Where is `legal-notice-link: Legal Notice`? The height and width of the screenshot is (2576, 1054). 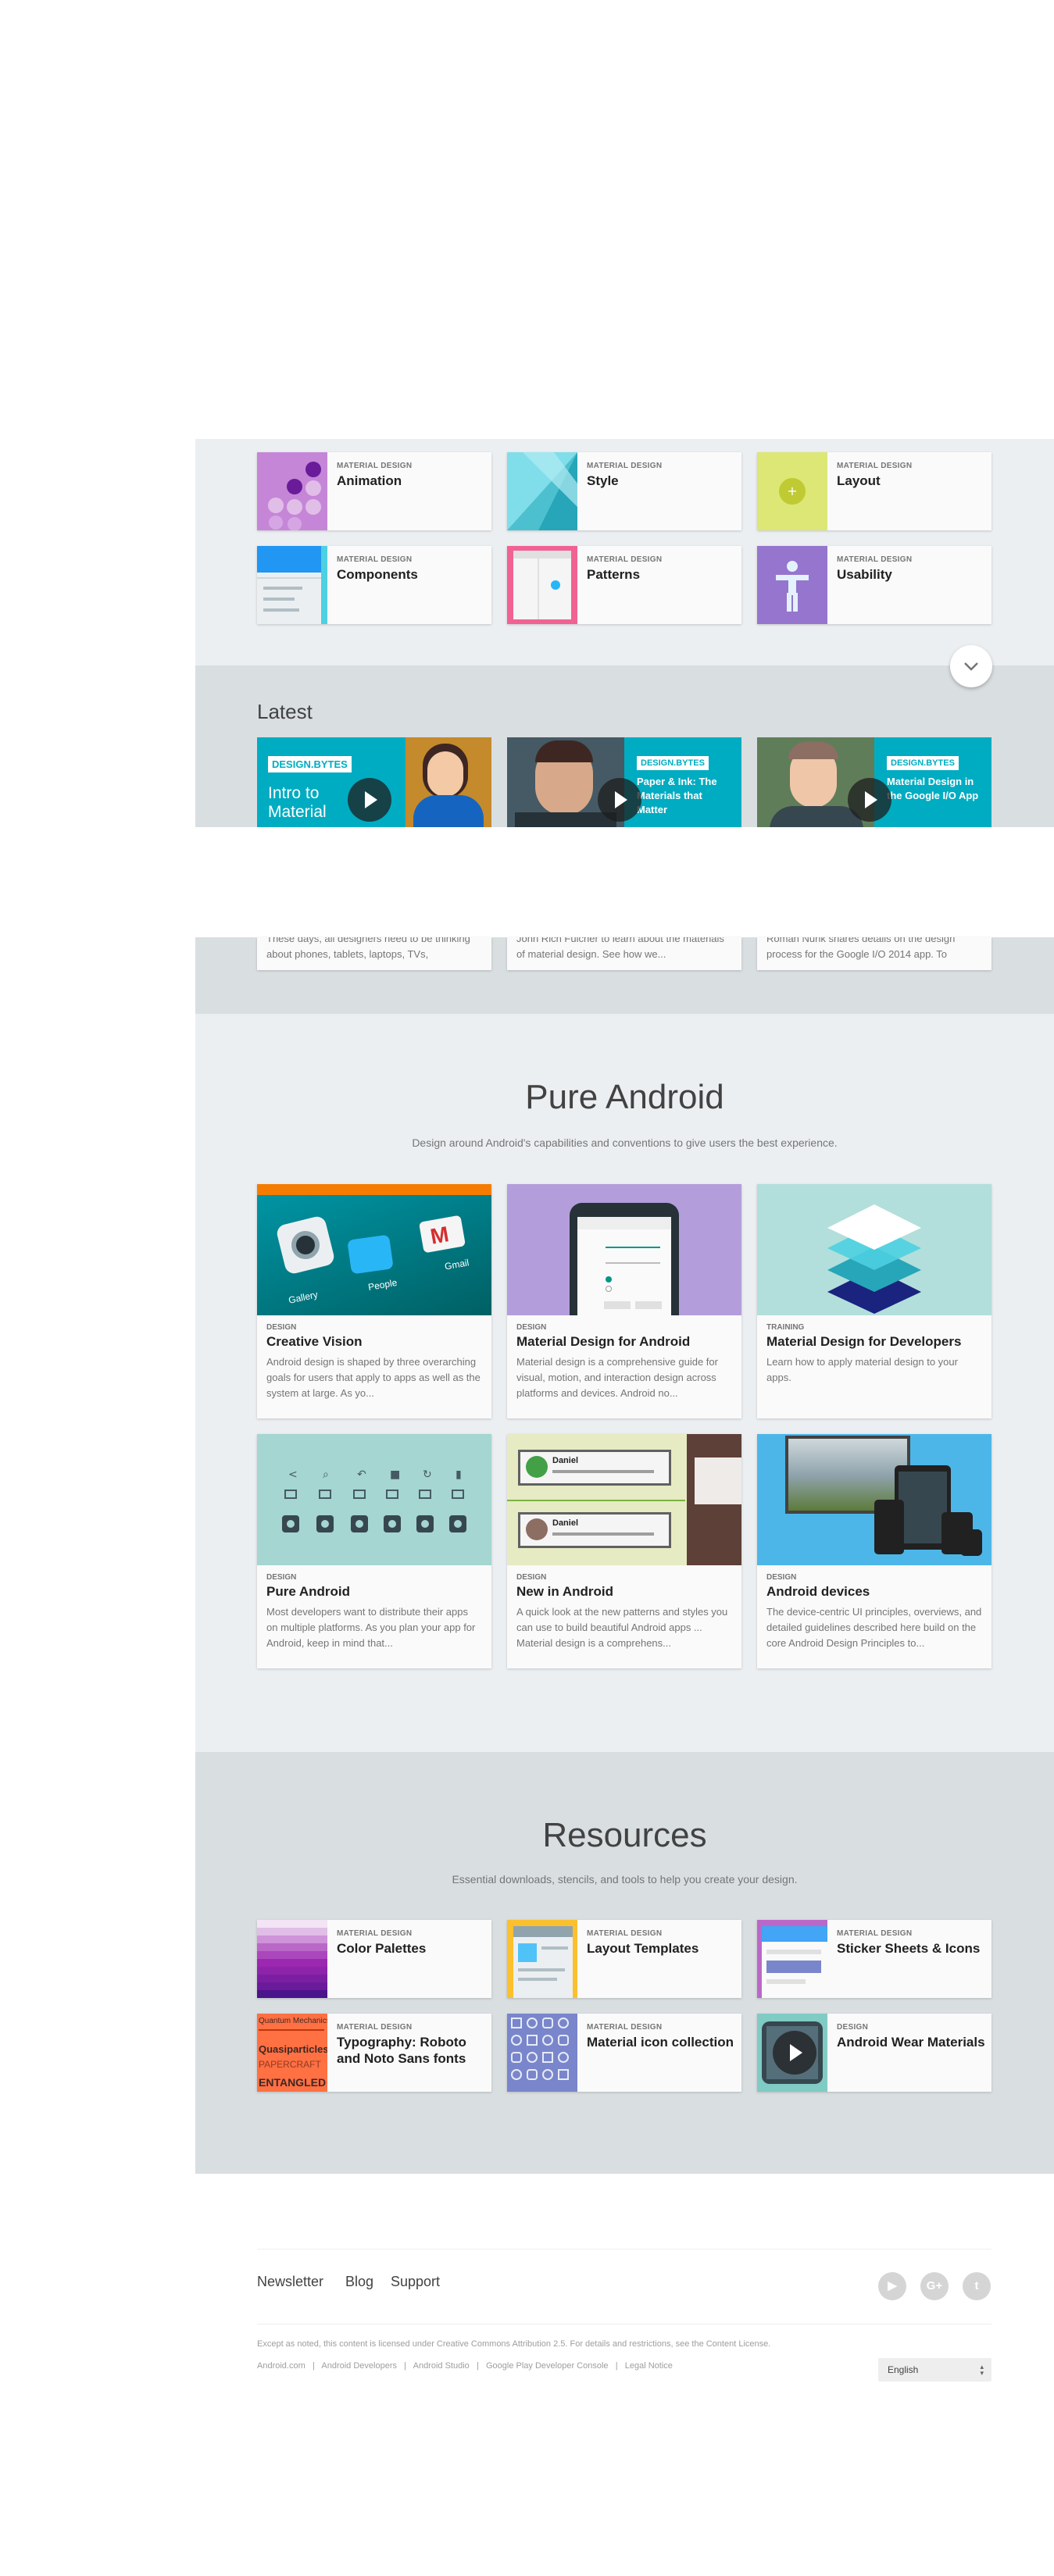 legal-notice-link: Legal Notice is located at coordinates (649, 2366).